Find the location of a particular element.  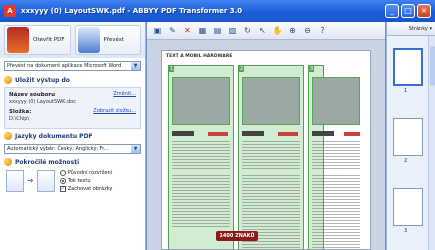

pages-pane: Stránky ▾ 1 2 3 is located at coordinates (410, 136).